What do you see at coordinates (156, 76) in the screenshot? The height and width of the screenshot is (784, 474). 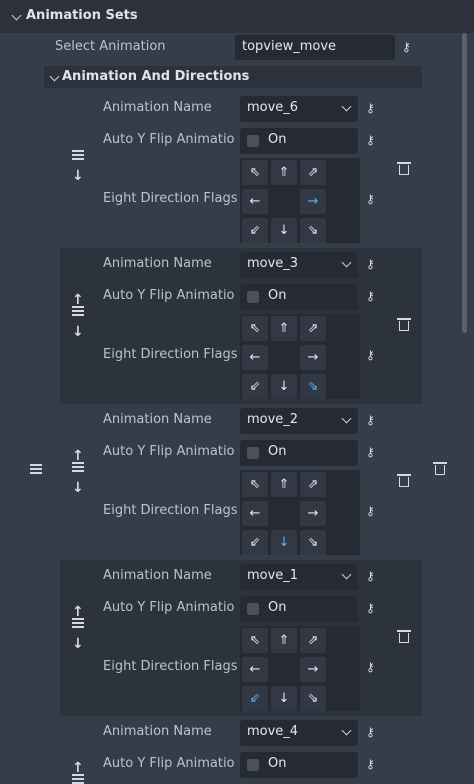 I see `subsection-title: Animation And Directions` at bounding box center [156, 76].